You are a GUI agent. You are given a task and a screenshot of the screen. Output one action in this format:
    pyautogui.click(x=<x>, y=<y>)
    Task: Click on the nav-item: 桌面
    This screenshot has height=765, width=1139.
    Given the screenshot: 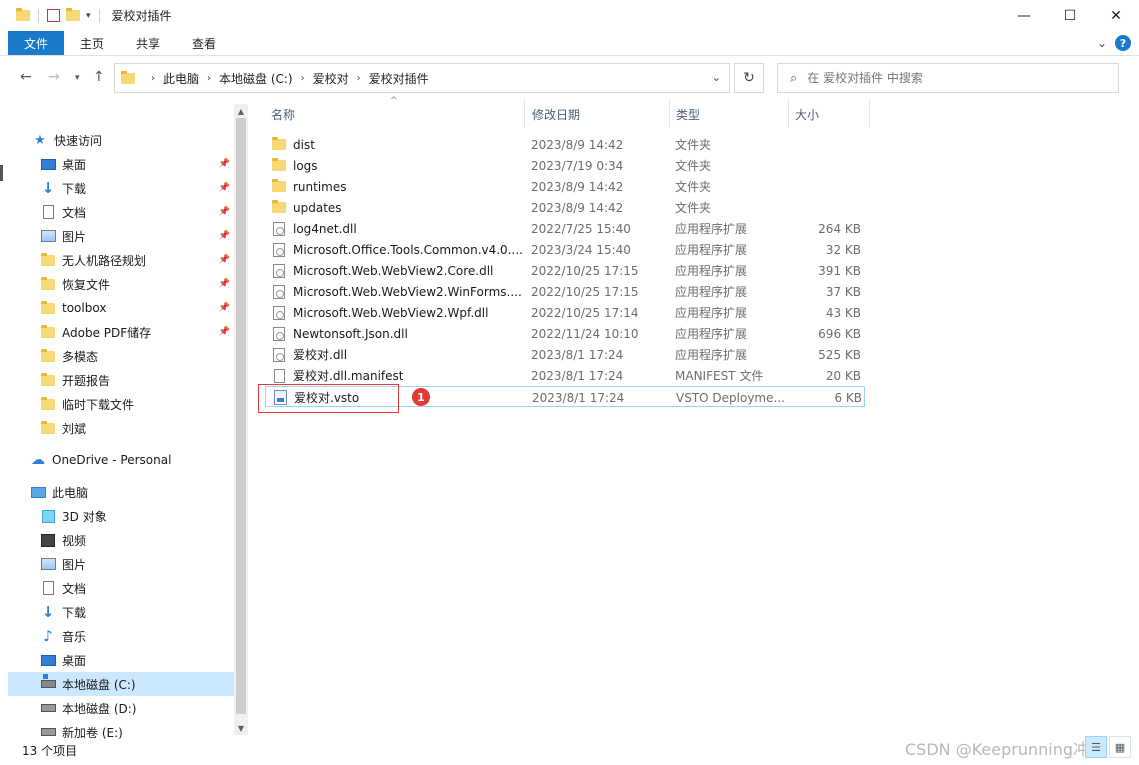 What is the action you would take?
    pyautogui.click(x=121, y=660)
    